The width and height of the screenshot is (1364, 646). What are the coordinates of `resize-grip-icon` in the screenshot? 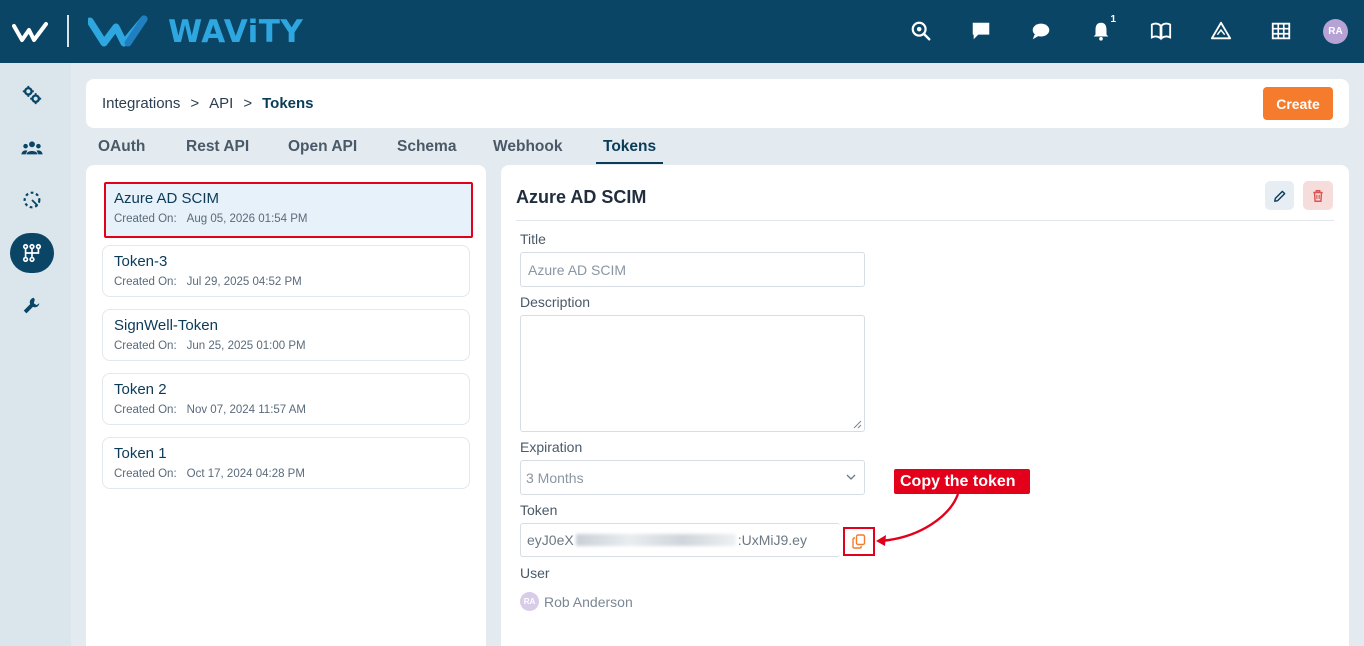 It's located at (857, 424).